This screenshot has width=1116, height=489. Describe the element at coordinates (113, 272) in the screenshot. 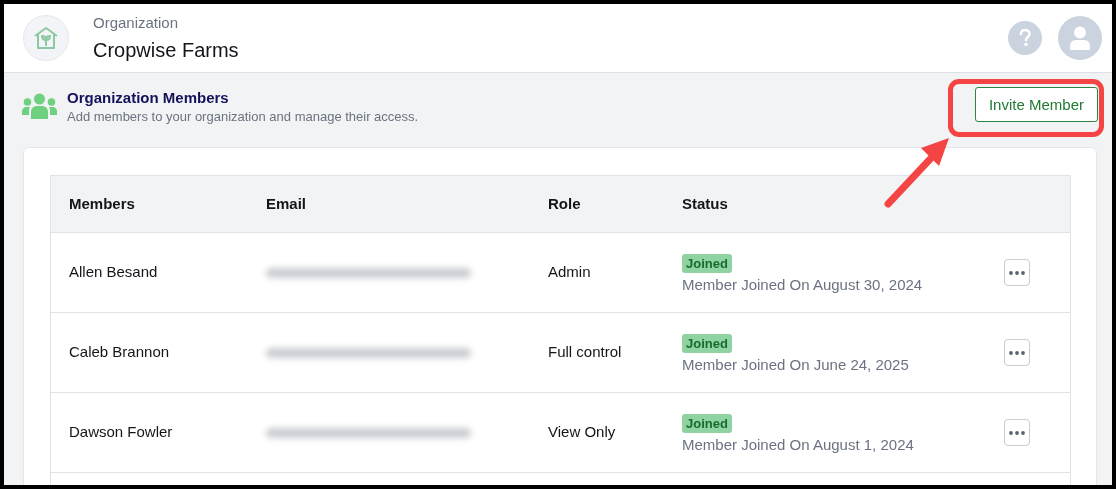

I see `member-name: Allen Besand` at that location.